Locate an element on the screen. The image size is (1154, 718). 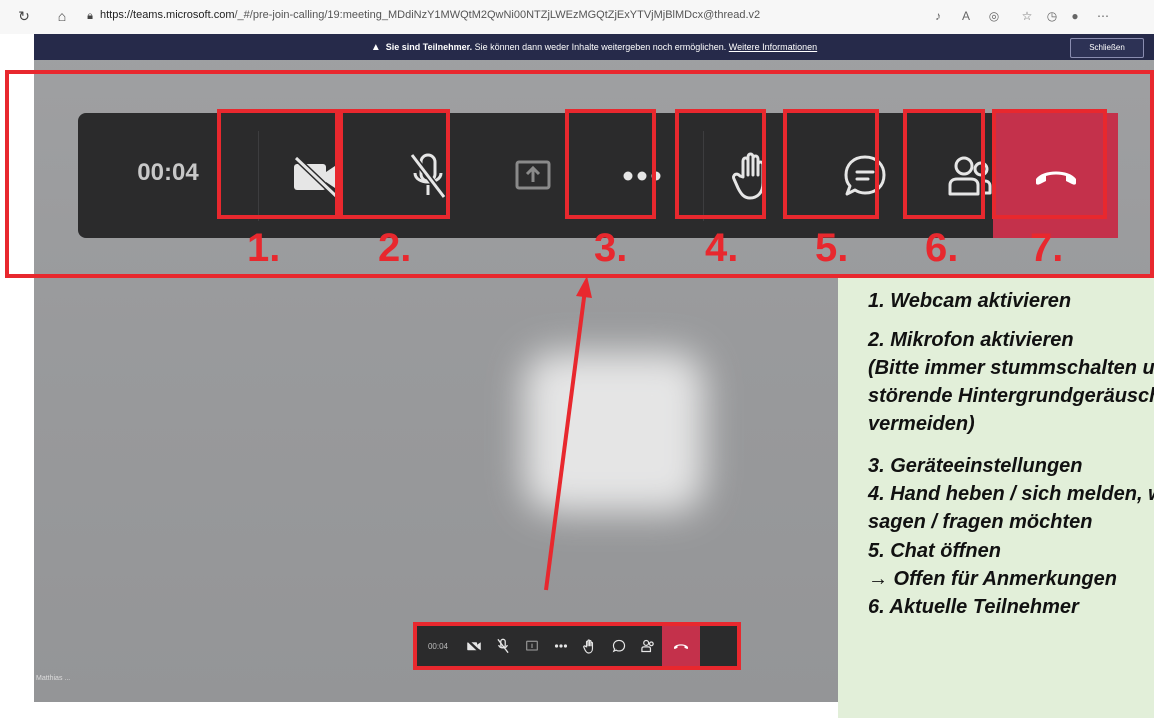
legend-line-10: → Offen für Anmerkungen is located at coordinates (992, 579).